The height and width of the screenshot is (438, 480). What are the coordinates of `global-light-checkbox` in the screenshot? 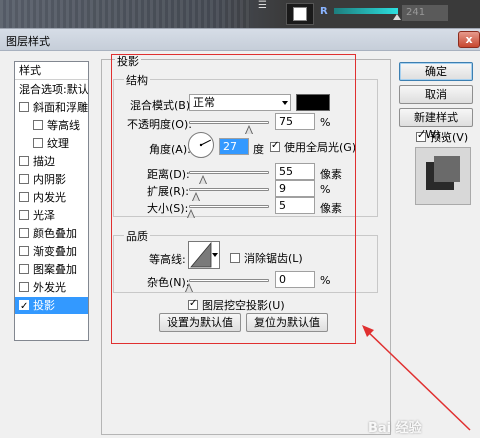 It's located at (275, 146).